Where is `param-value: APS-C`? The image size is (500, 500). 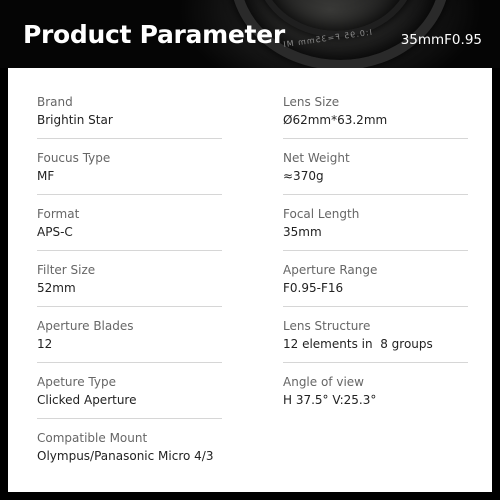
param-value: APS-C is located at coordinates (55, 232).